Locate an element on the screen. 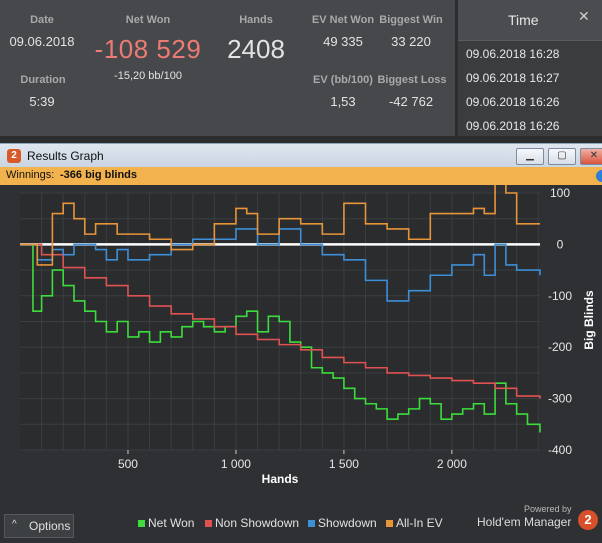 The width and height of the screenshot is (602, 543). y-tick-label: -200 is located at coordinates (560, 347).